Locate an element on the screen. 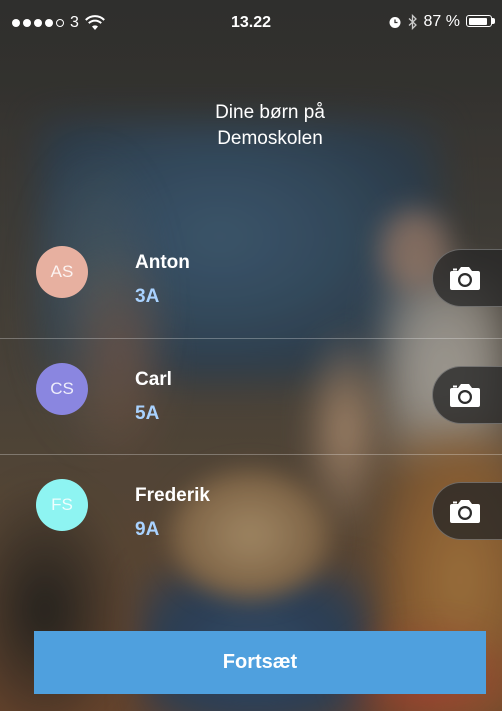  child-name: Anton is located at coordinates (162, 262).